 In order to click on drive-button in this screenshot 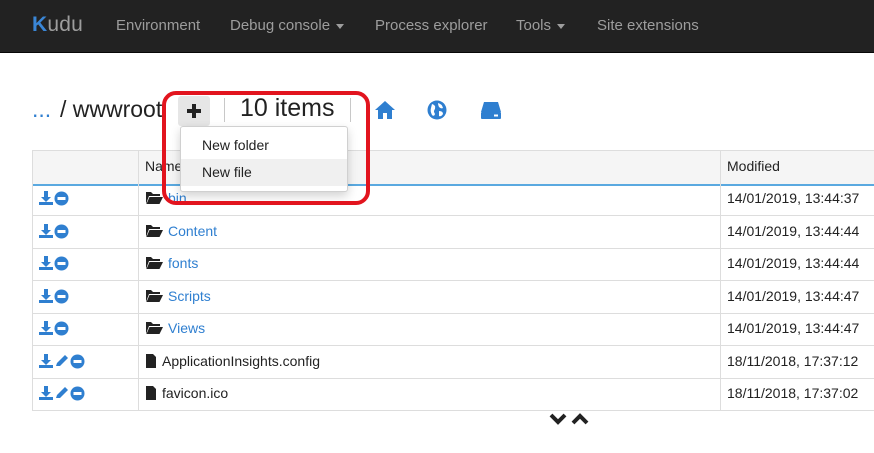, I will do `click(491, 112)`.